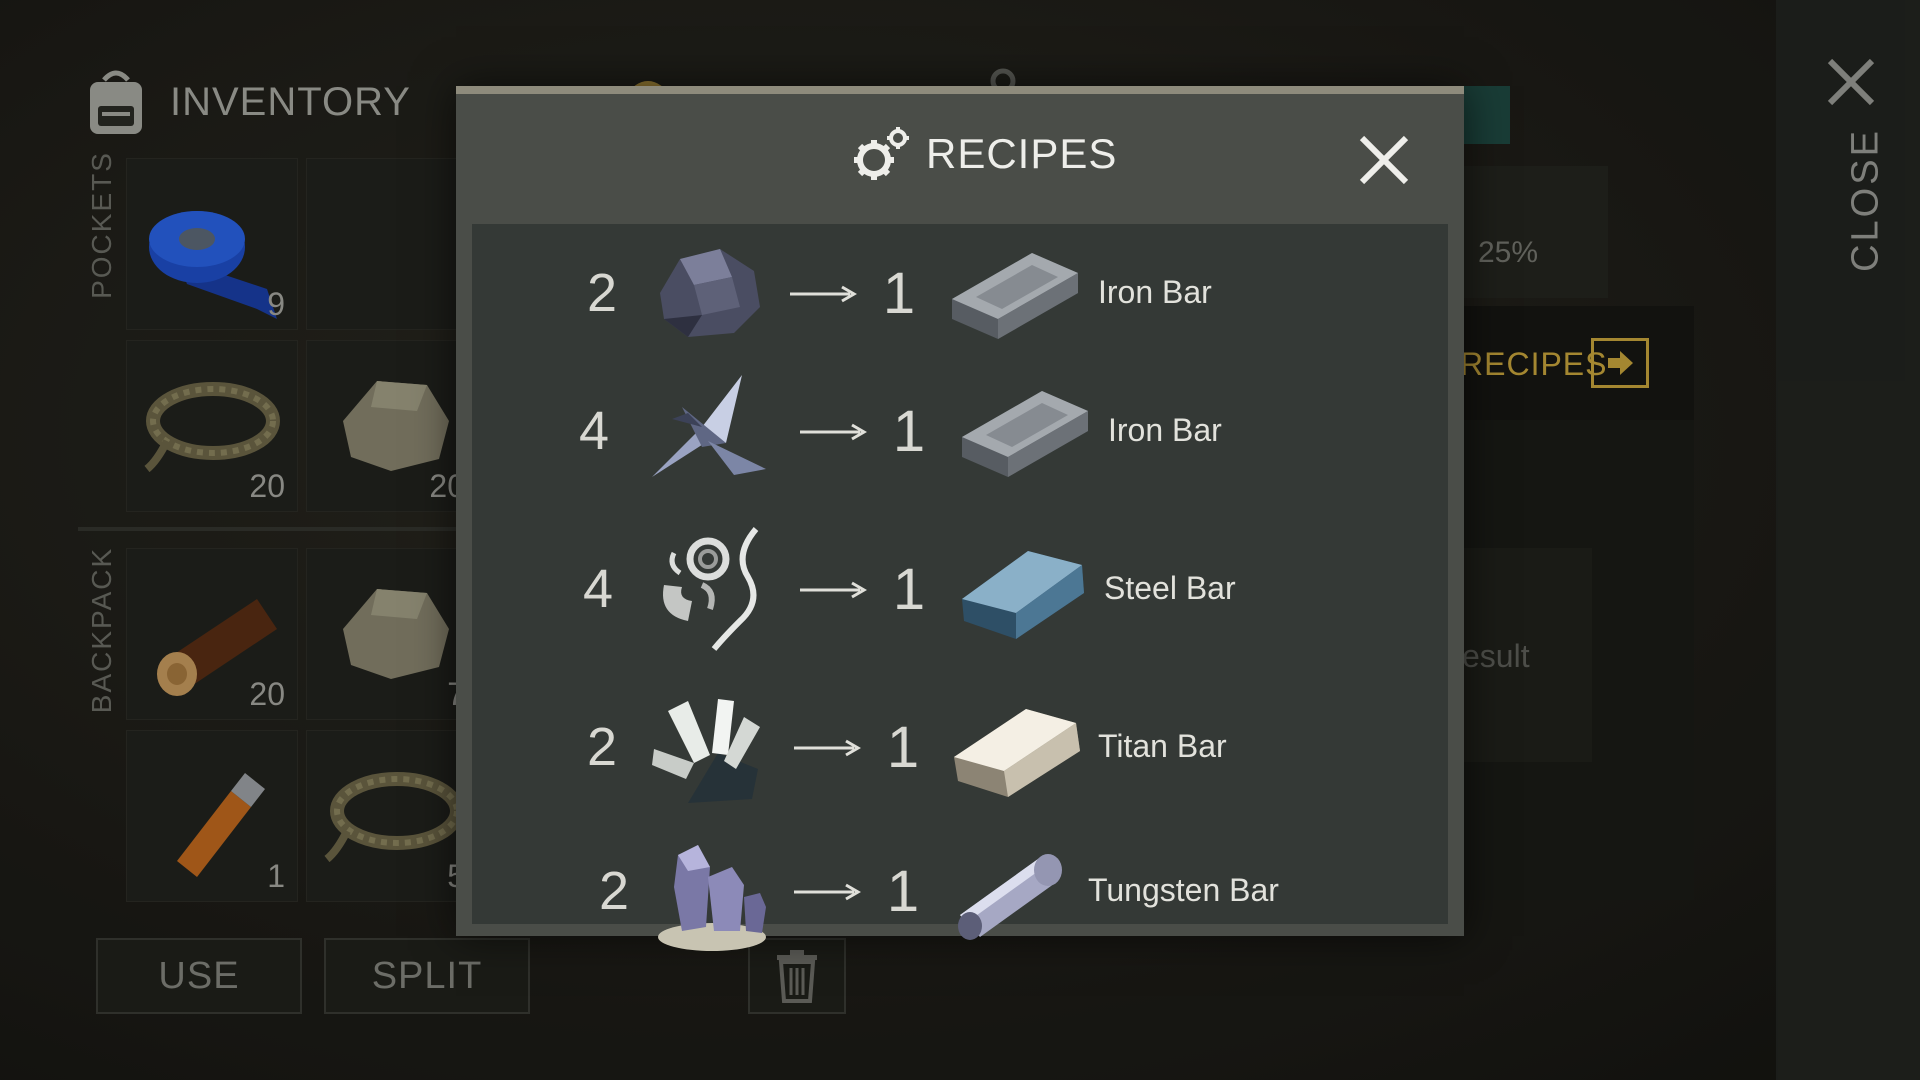  What do you see at coordinates (199, 976) in the screenshot?
I see `use-button: USE` at bounding box center [199, 976].